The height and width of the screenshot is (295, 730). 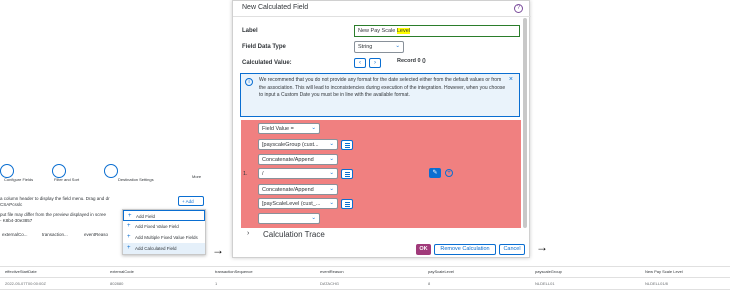 I want to click on dialog-scrollbar, so click(x=525, y=123).